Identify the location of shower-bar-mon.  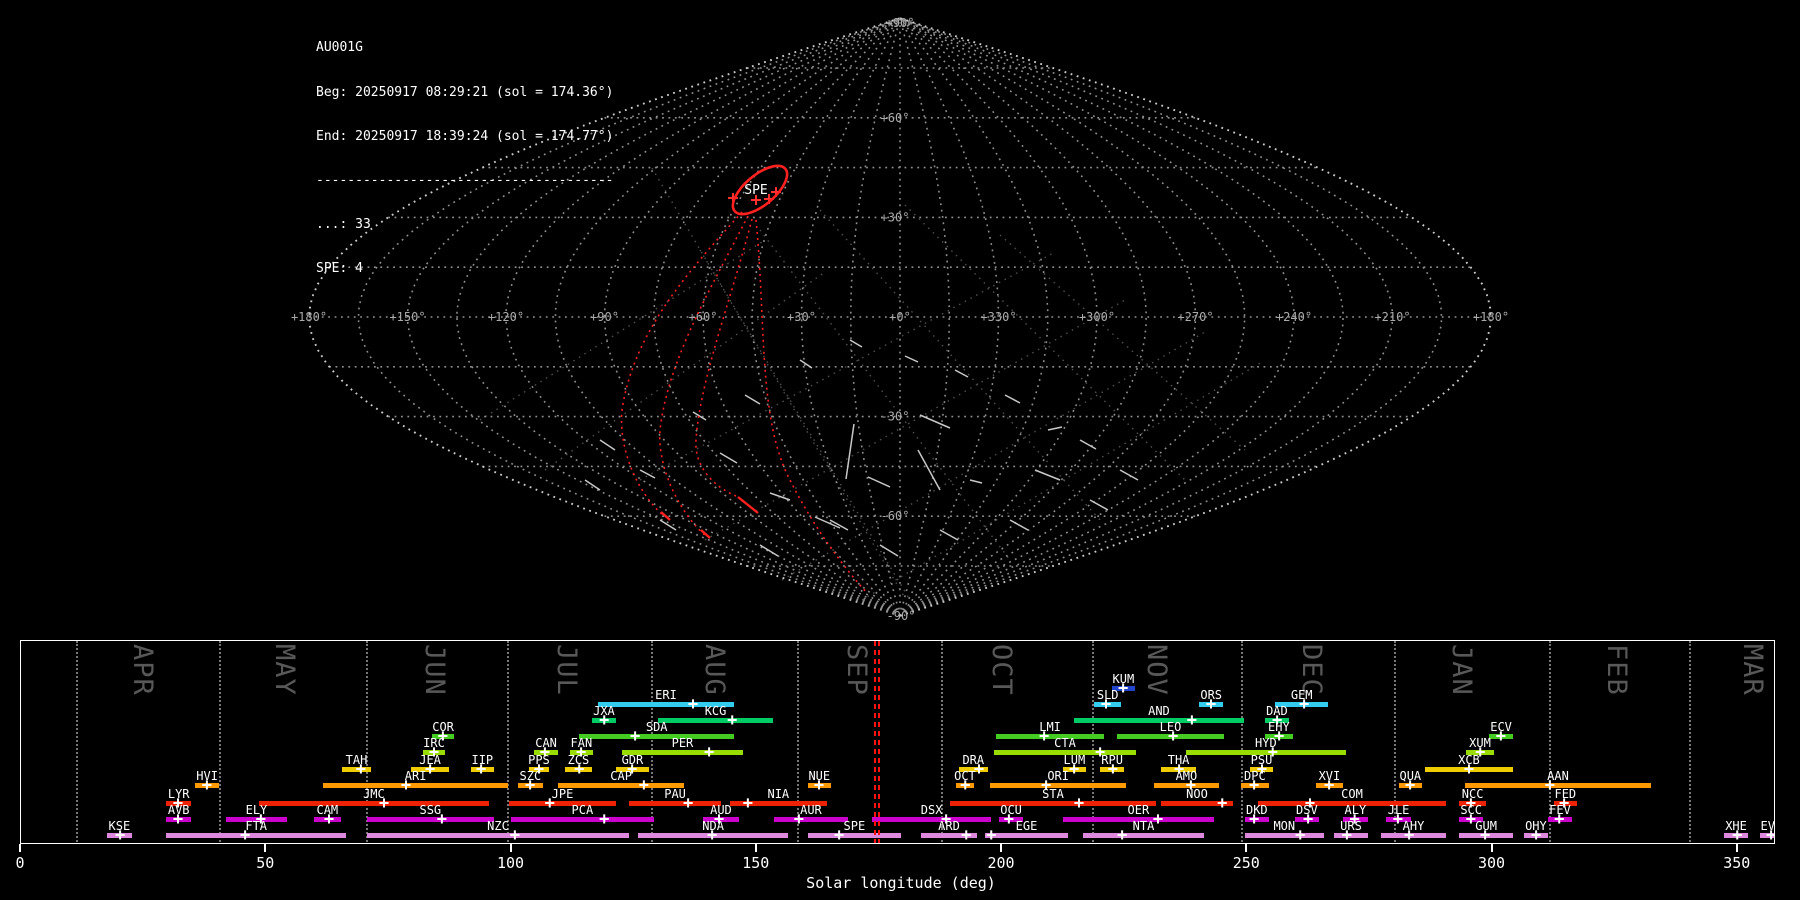
(1284, 835).